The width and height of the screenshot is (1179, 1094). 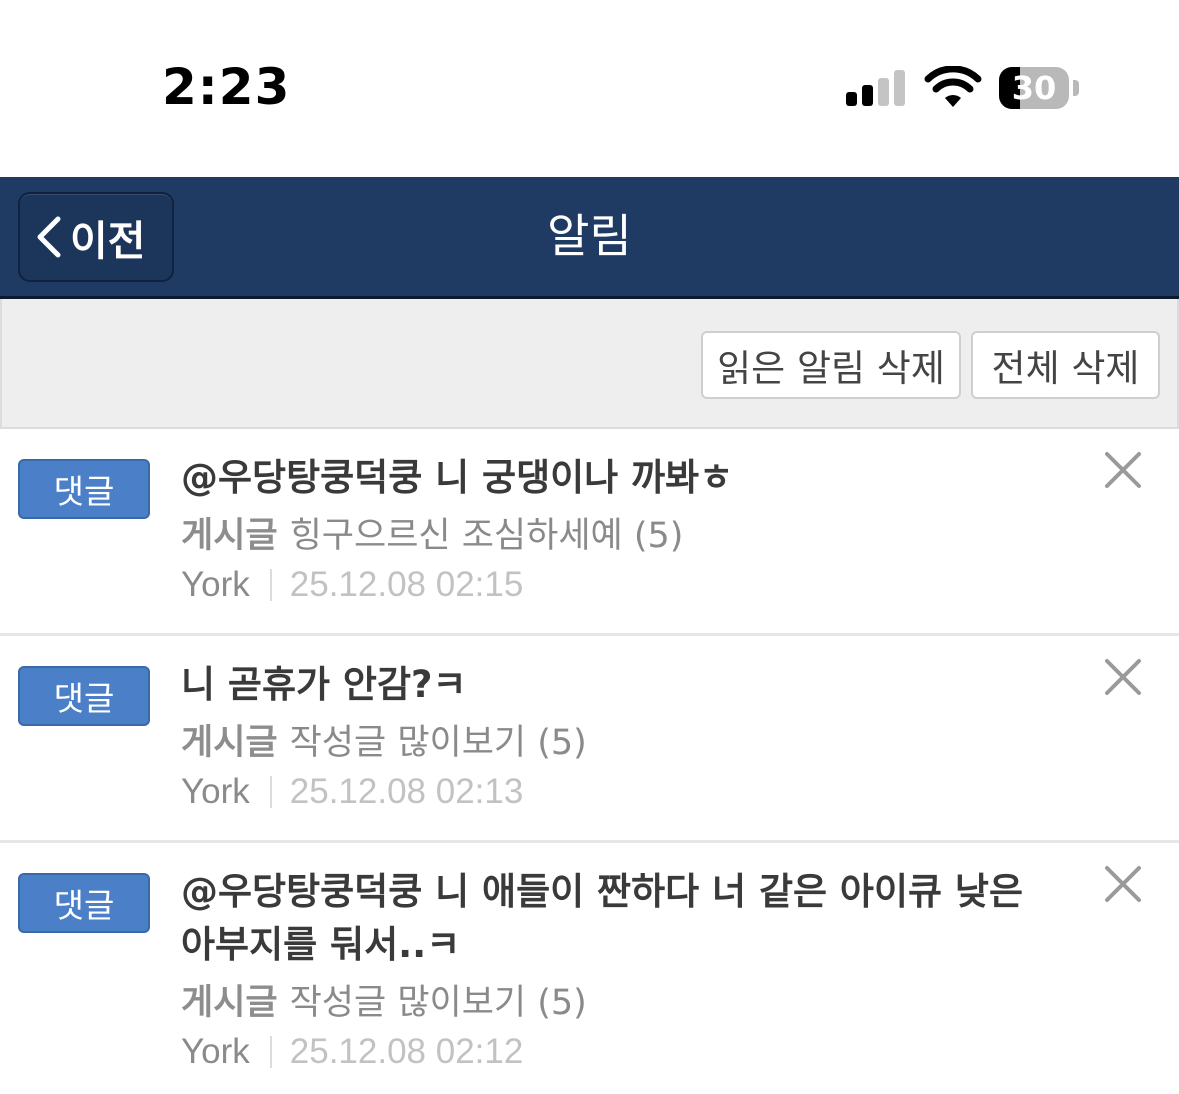 I want to click on back-button-label: 이전, so click(x=108, y=241).